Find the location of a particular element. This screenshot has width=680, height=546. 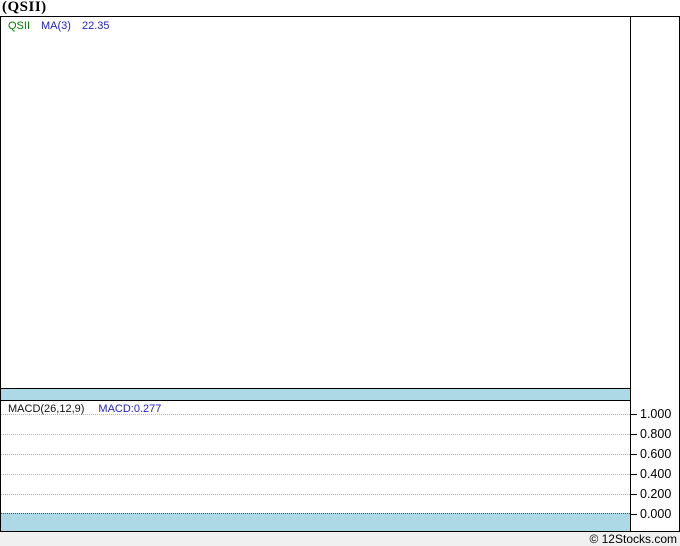

axis-tick-label: 0.600 is located at coordinates (656, 454).